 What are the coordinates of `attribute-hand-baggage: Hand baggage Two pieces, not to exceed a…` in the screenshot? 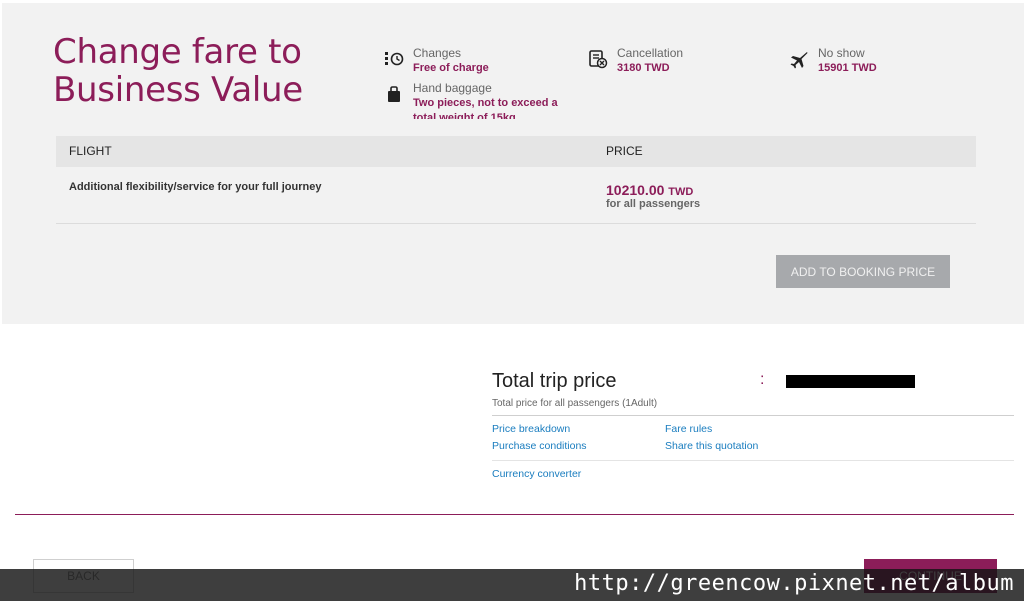 It's located at (473, 100).